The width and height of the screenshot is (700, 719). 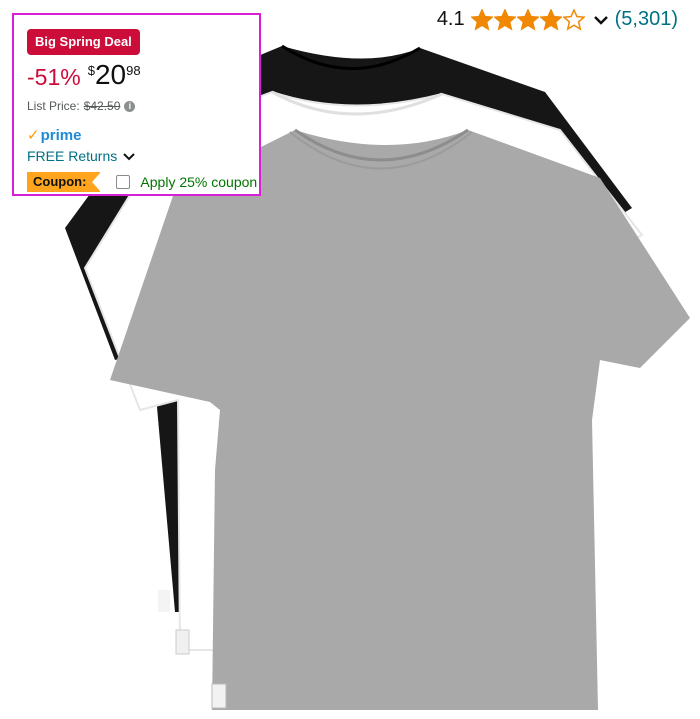 I want to click on free-returns-link: FREE Returns, so click(x=81, y=156).